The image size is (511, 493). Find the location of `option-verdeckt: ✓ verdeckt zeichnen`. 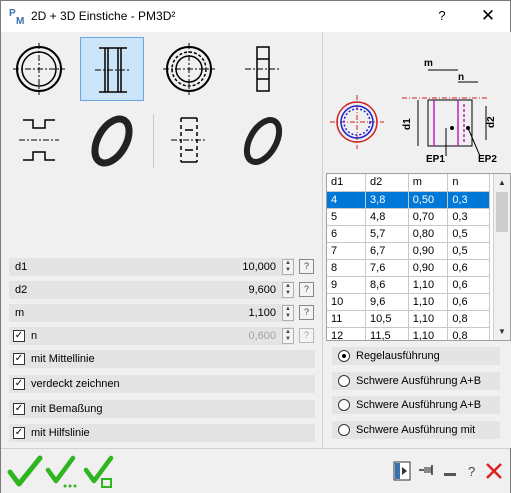

option-verdeckt: ✓ verdeckt zeichnen is located at coordinates (162, 384).